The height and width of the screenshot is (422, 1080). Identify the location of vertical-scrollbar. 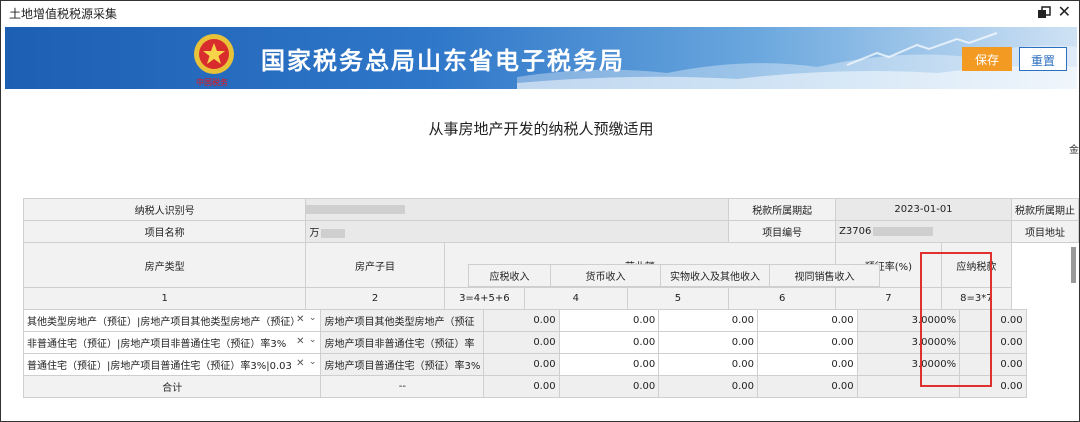
(1073, 265).